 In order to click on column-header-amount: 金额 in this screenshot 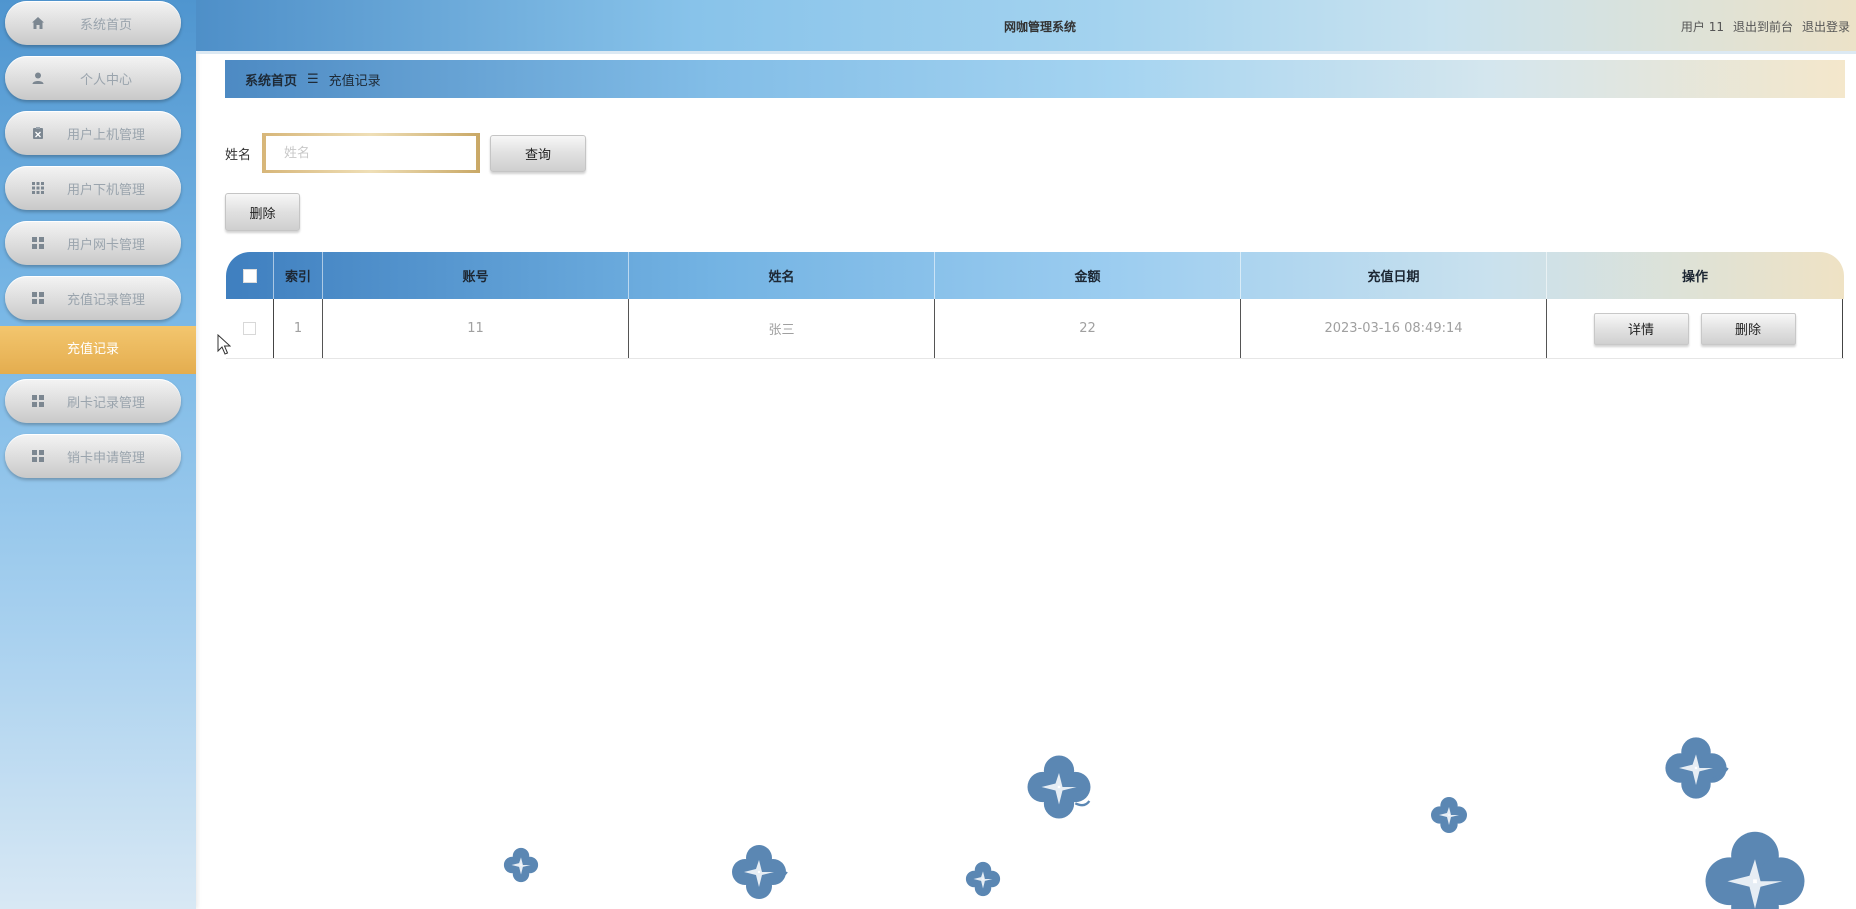, I will do `click(1088, 275)`.